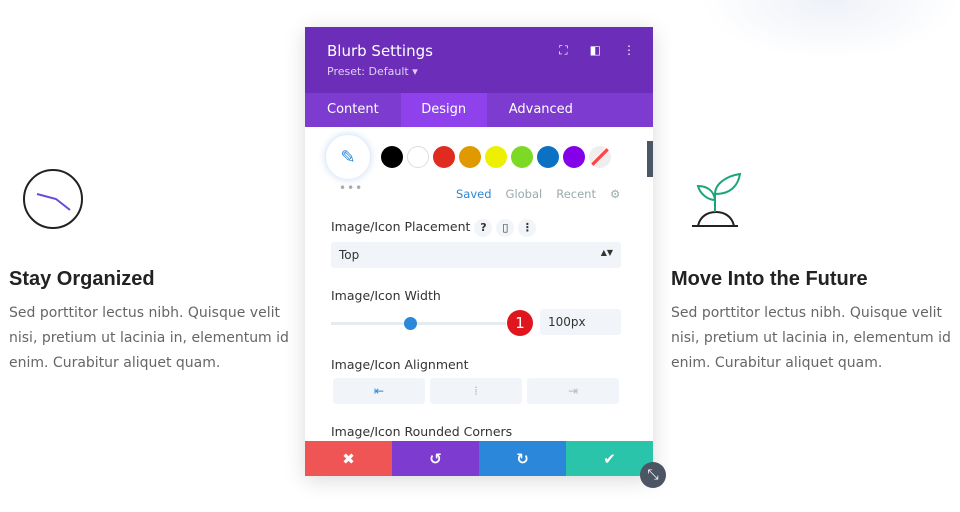 Image resolution: width=960 pixels, height=512 pixels. What do you see at coordinates (629, 50) in the screenshot?
I see `more-options-icon: ⋮` at bounding box center [629, 50].